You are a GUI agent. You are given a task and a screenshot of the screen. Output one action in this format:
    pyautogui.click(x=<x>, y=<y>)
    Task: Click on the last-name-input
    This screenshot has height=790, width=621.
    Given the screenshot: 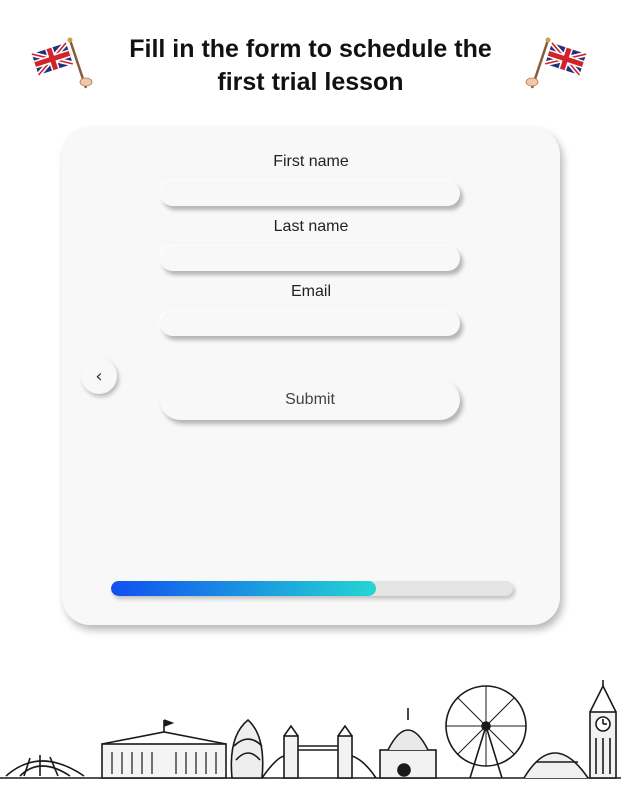 What is the action you would take?
    pyautogui.click(x=310, y=258)
    